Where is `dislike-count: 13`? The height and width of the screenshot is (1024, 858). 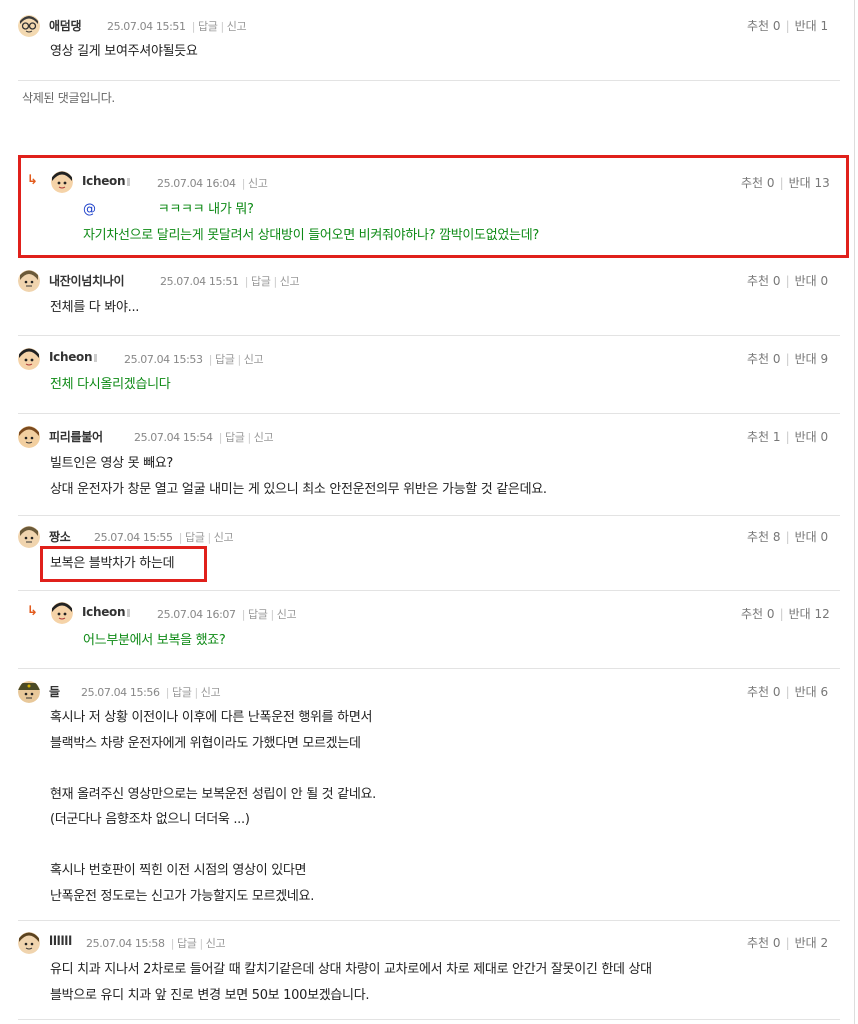
dislike-count: 13 is located at coordinates (822, 183).